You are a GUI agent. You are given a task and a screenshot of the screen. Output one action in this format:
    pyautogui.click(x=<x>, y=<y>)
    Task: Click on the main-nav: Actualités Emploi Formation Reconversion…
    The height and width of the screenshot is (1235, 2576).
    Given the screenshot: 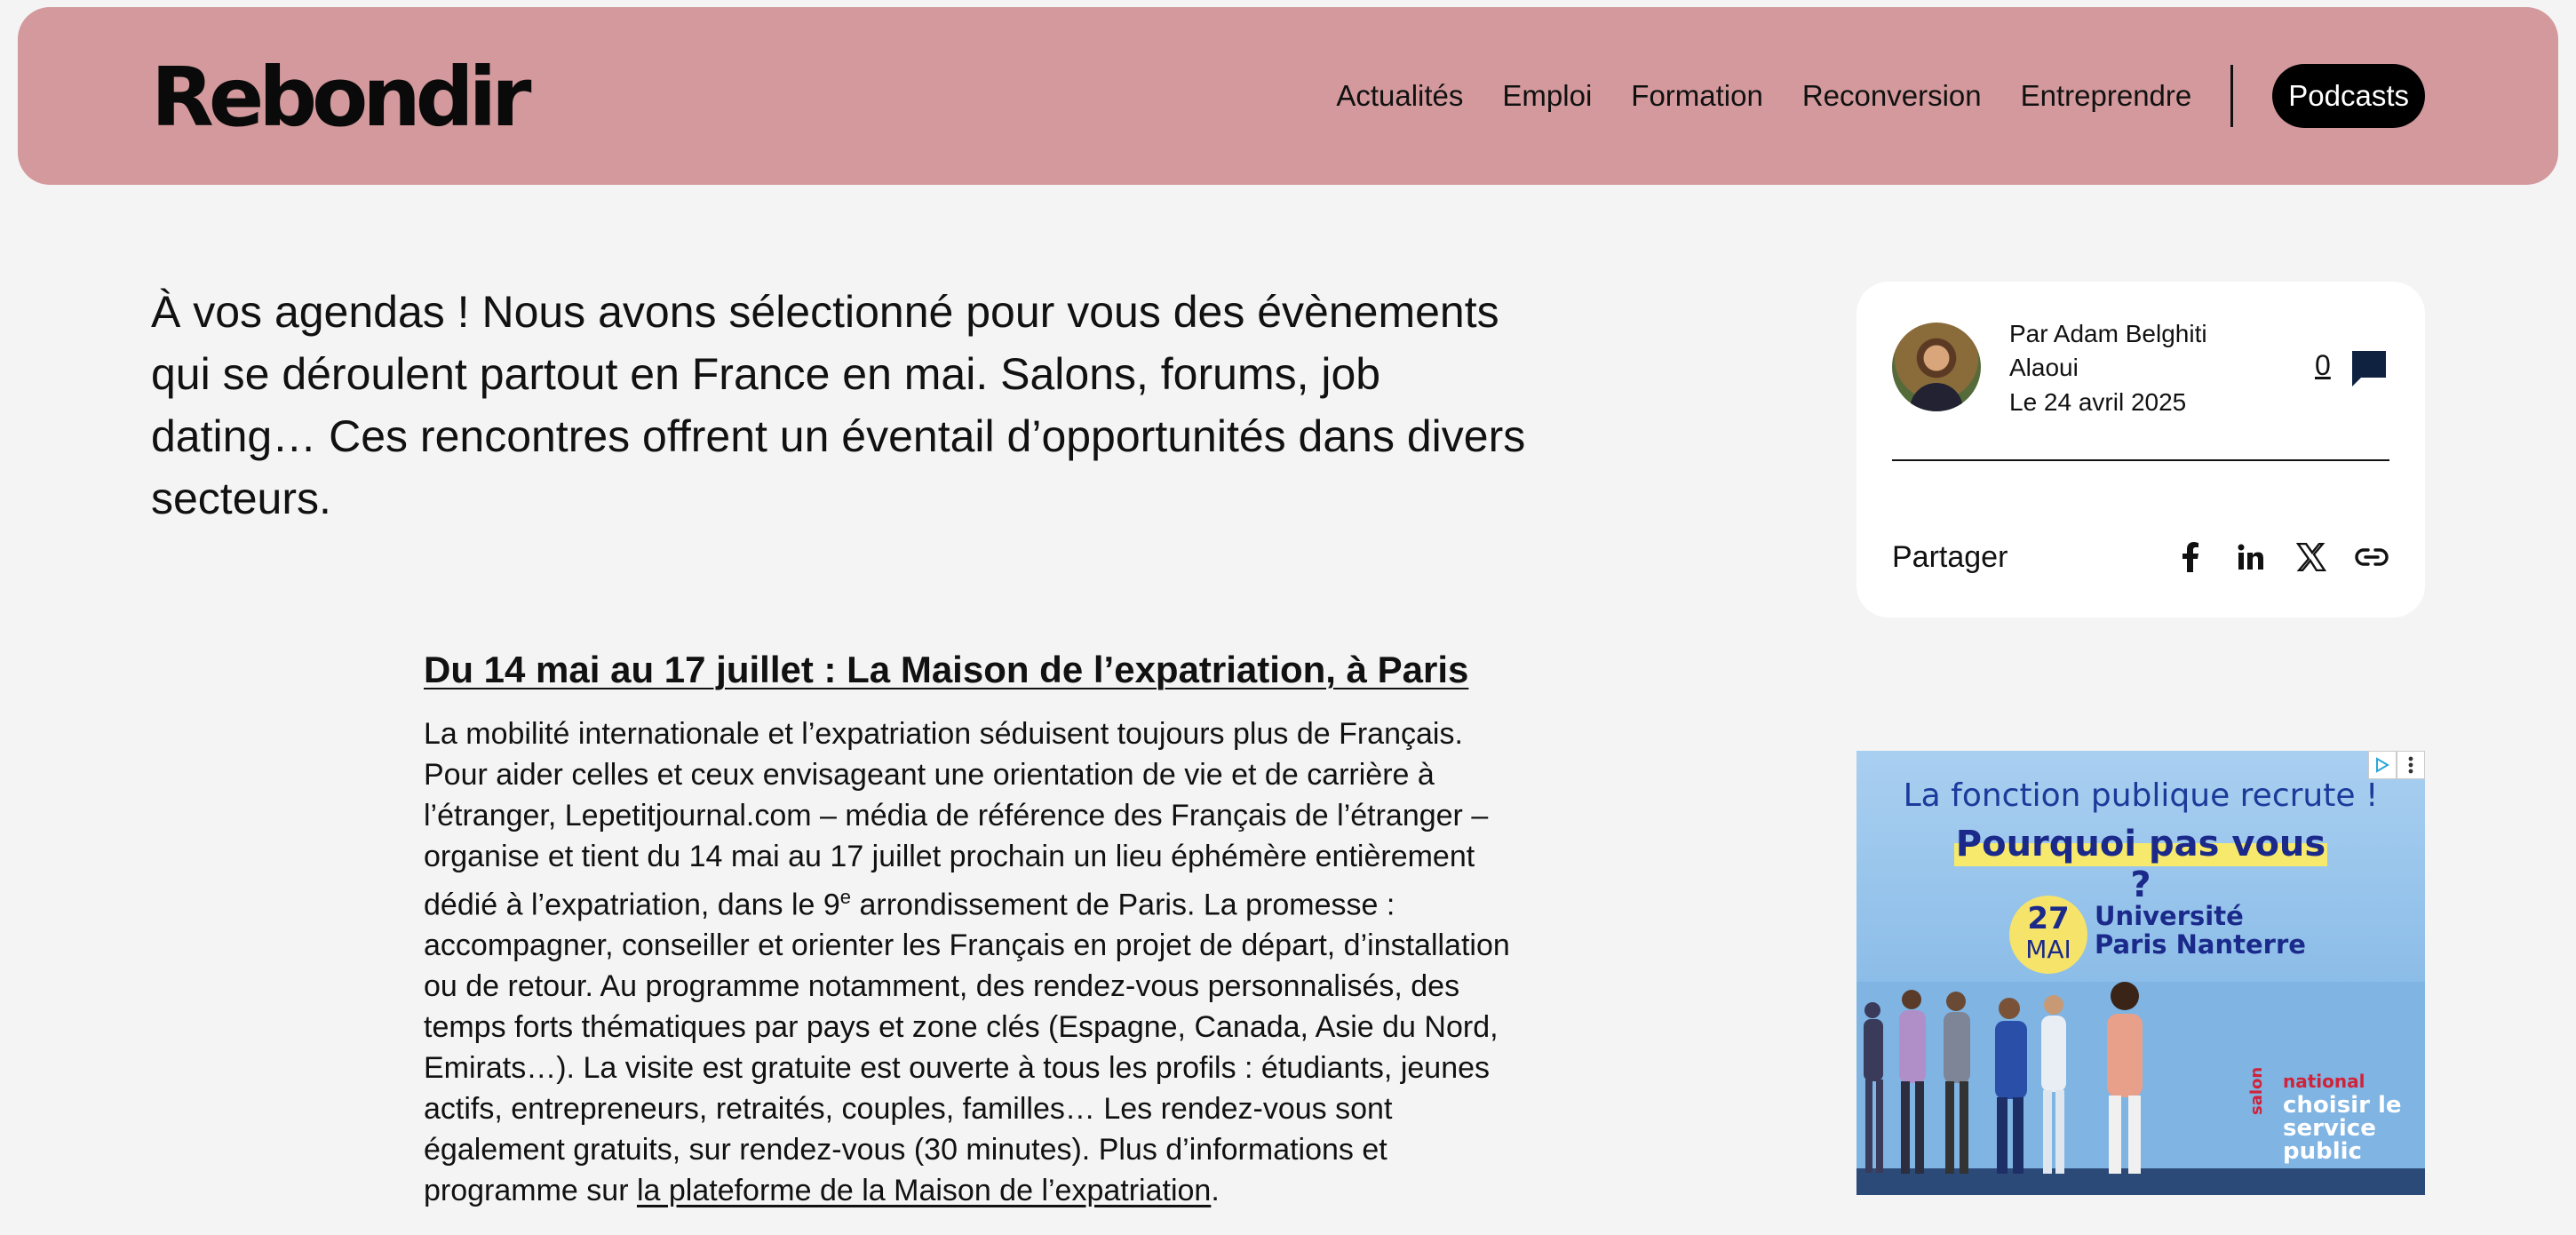 What is the action you would take?
    pyautogui.click(x=1861, y=96)
    